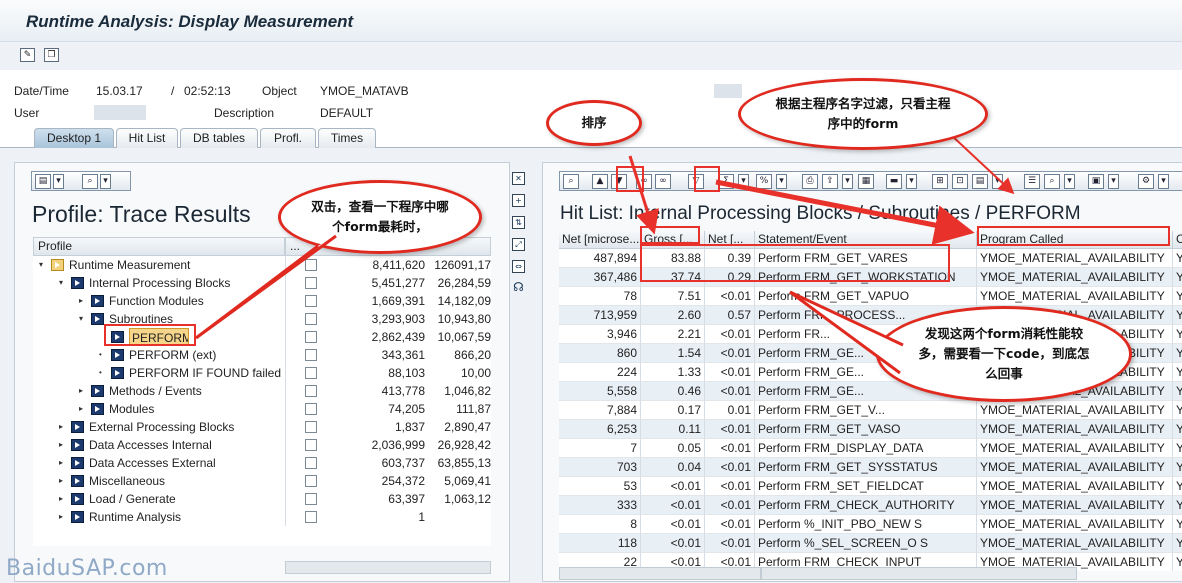 The width and height of the screenshot is (1182, 583). I want to click on tree-row: ▸ Methods / Events 413,778 1,046,82, so click(262, 391).